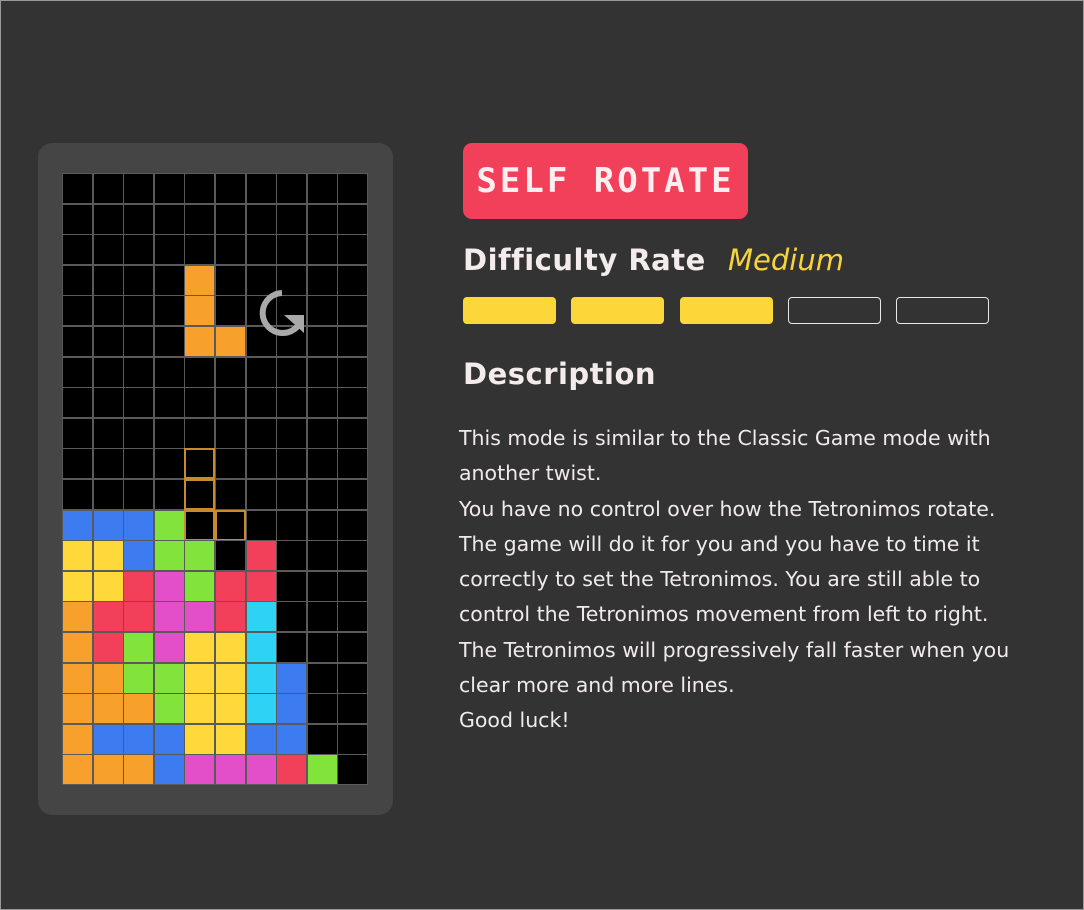  What do you see at coordinates (560, 374) in the screenshot?
I see `description-title: Description` at bounding box center [560, 374].